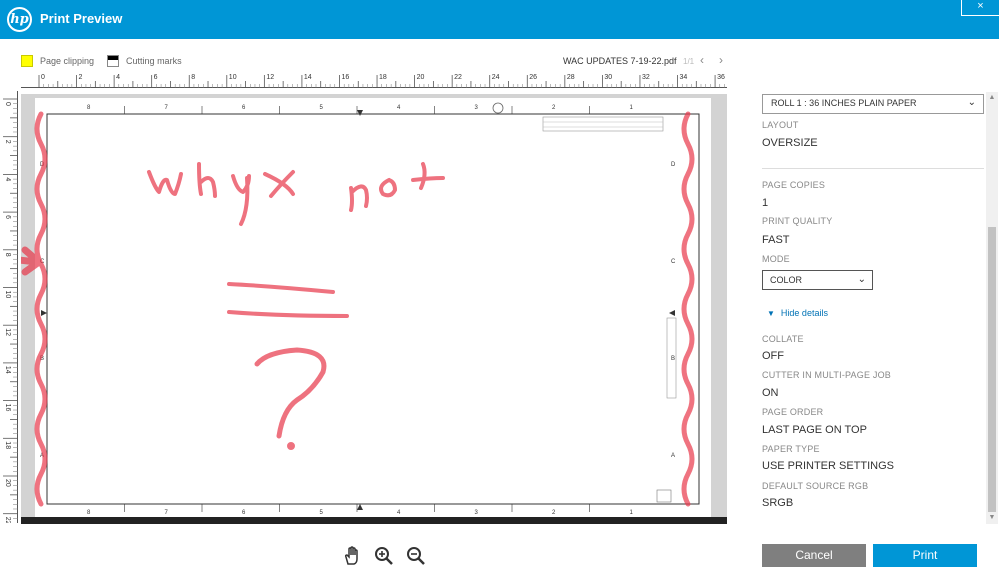  Describe the element at coordinates (992, 98) in the screenshot. I see `scroll-up-icon: ▲` at that location.